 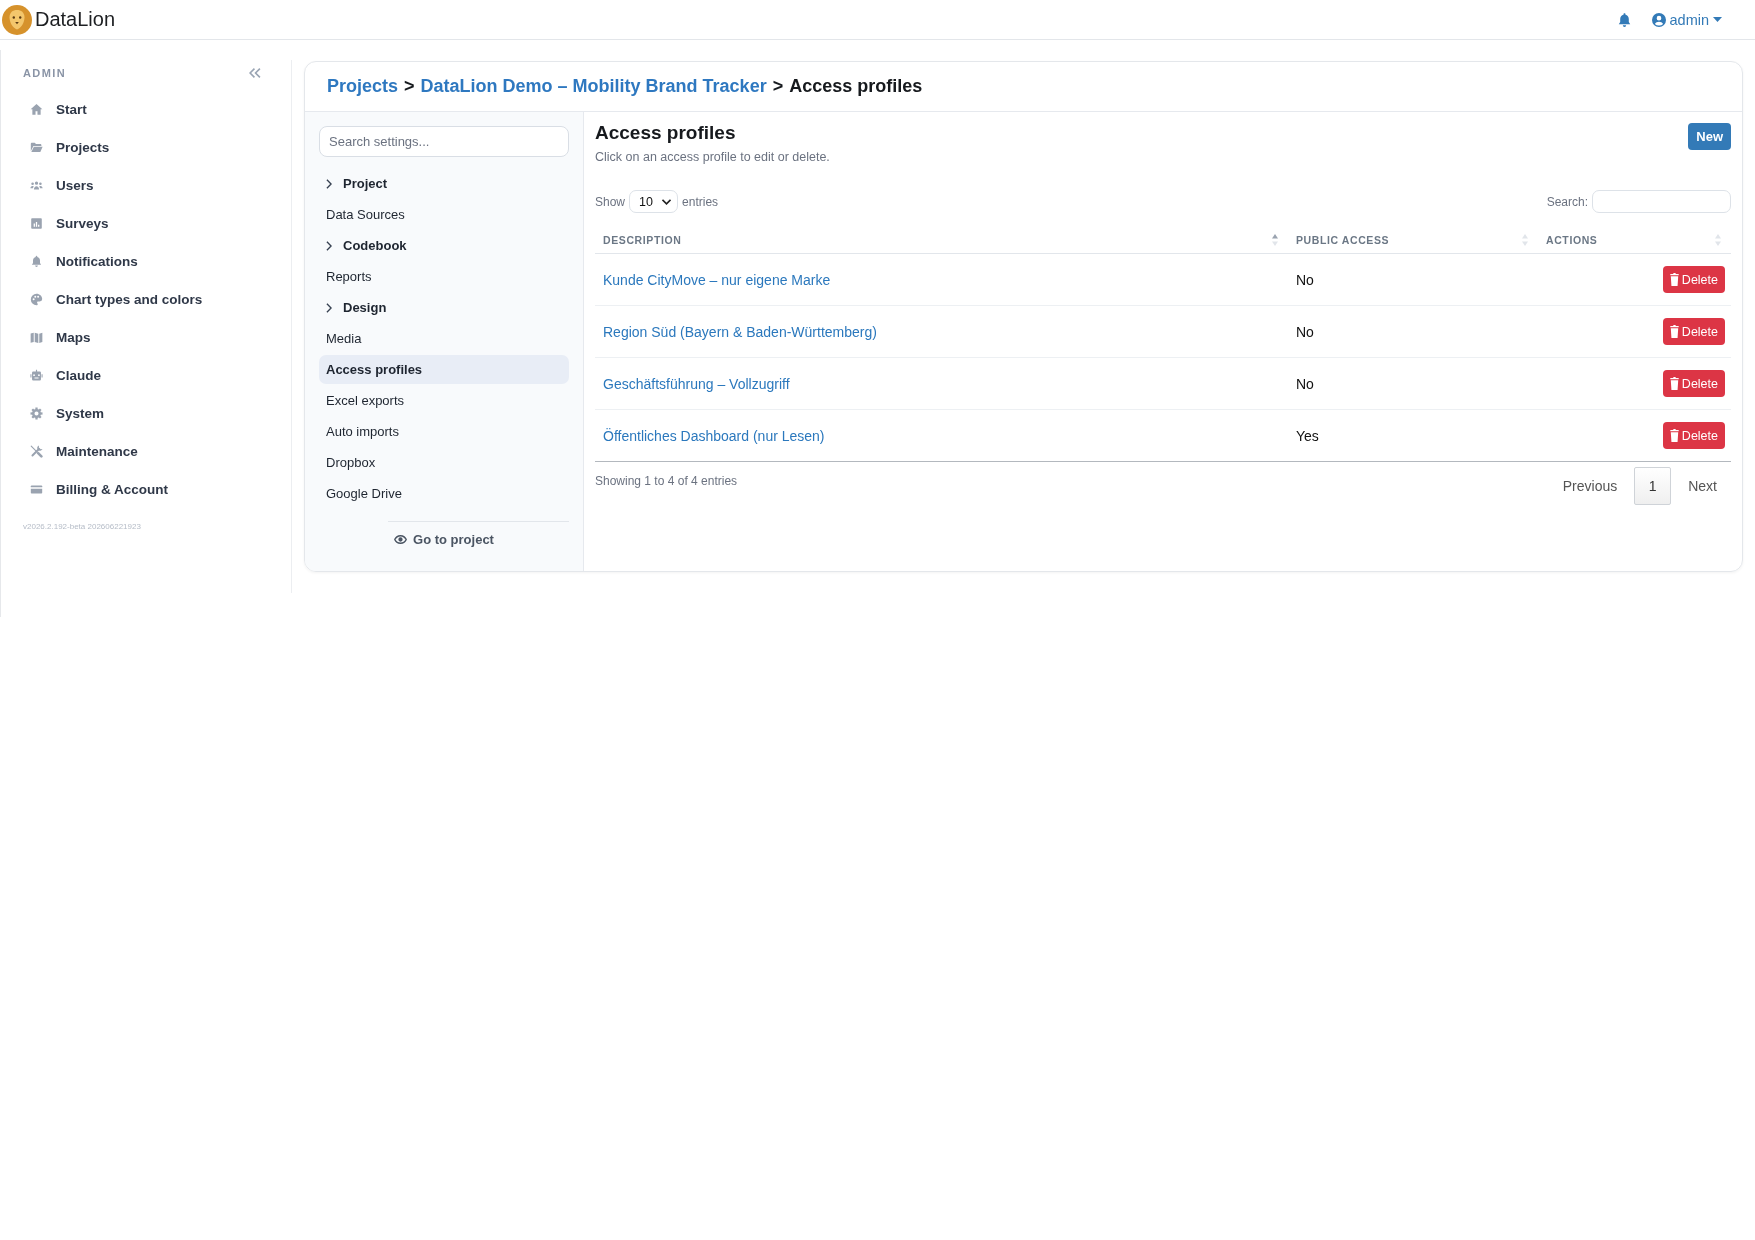 I want to click on settings-nav-item: Reports, so click(x=444, y=276).